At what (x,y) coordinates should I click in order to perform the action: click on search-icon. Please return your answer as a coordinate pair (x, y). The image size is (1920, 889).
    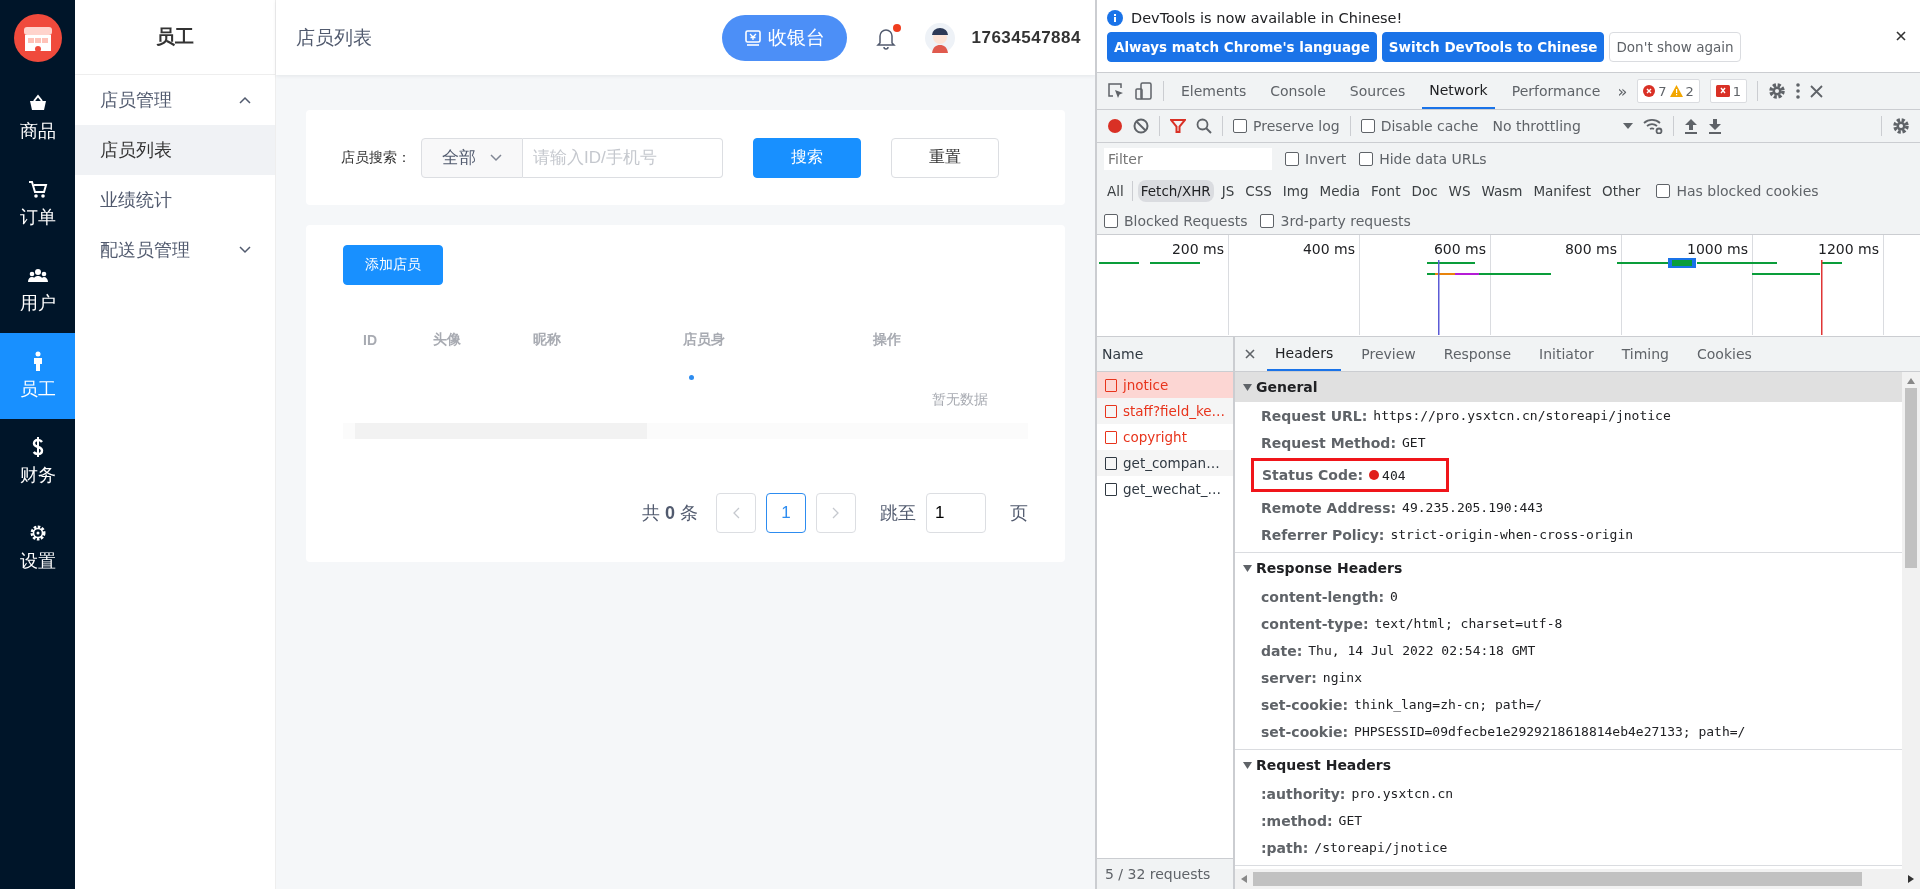
    Looking at the image, I should click on (1204, 126).